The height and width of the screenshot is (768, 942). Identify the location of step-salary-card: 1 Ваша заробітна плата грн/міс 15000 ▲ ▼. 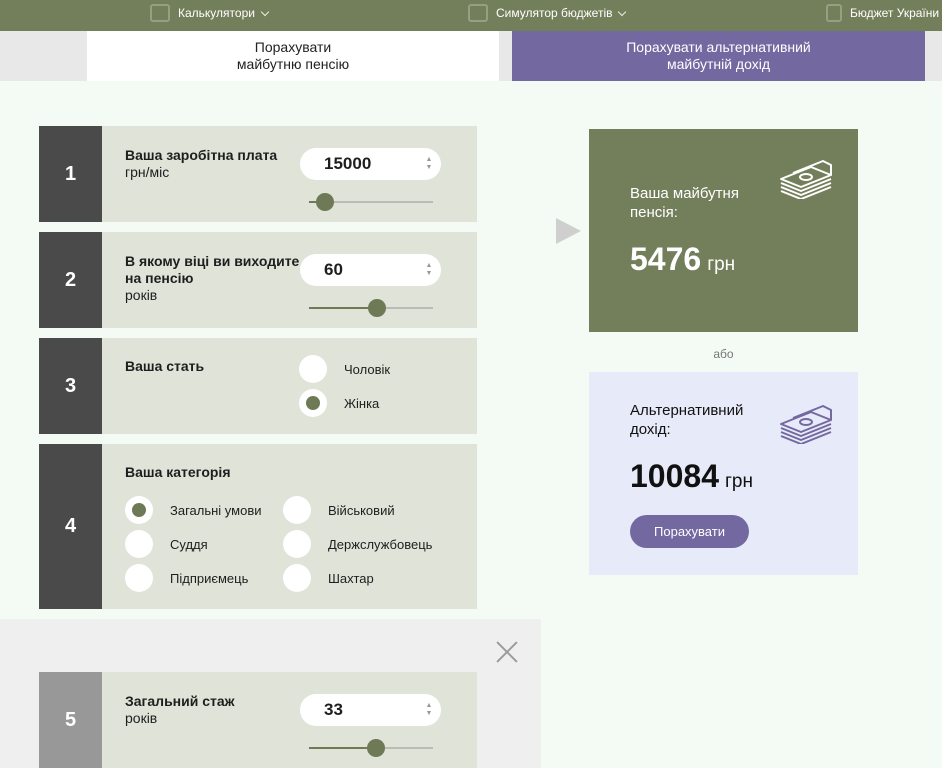
(258, 174).